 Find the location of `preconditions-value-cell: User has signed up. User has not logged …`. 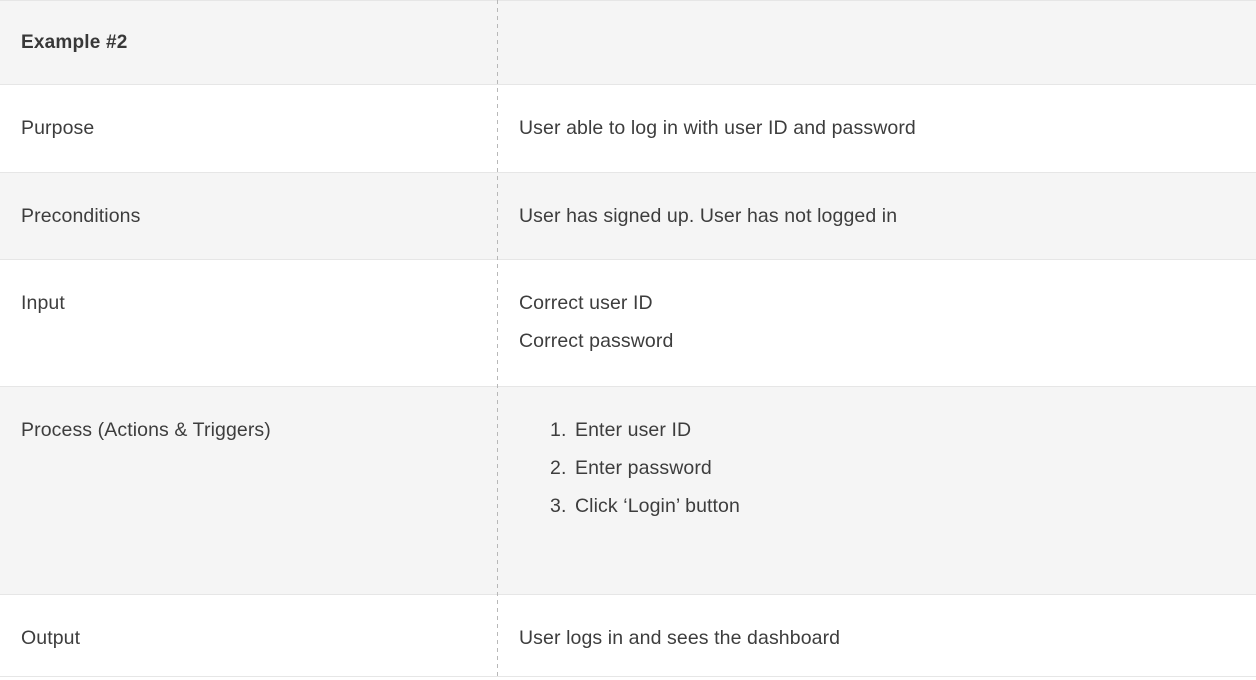

preconditions-value-cell: User has signed up. User has not logged … is located at coordinates (876, 216).